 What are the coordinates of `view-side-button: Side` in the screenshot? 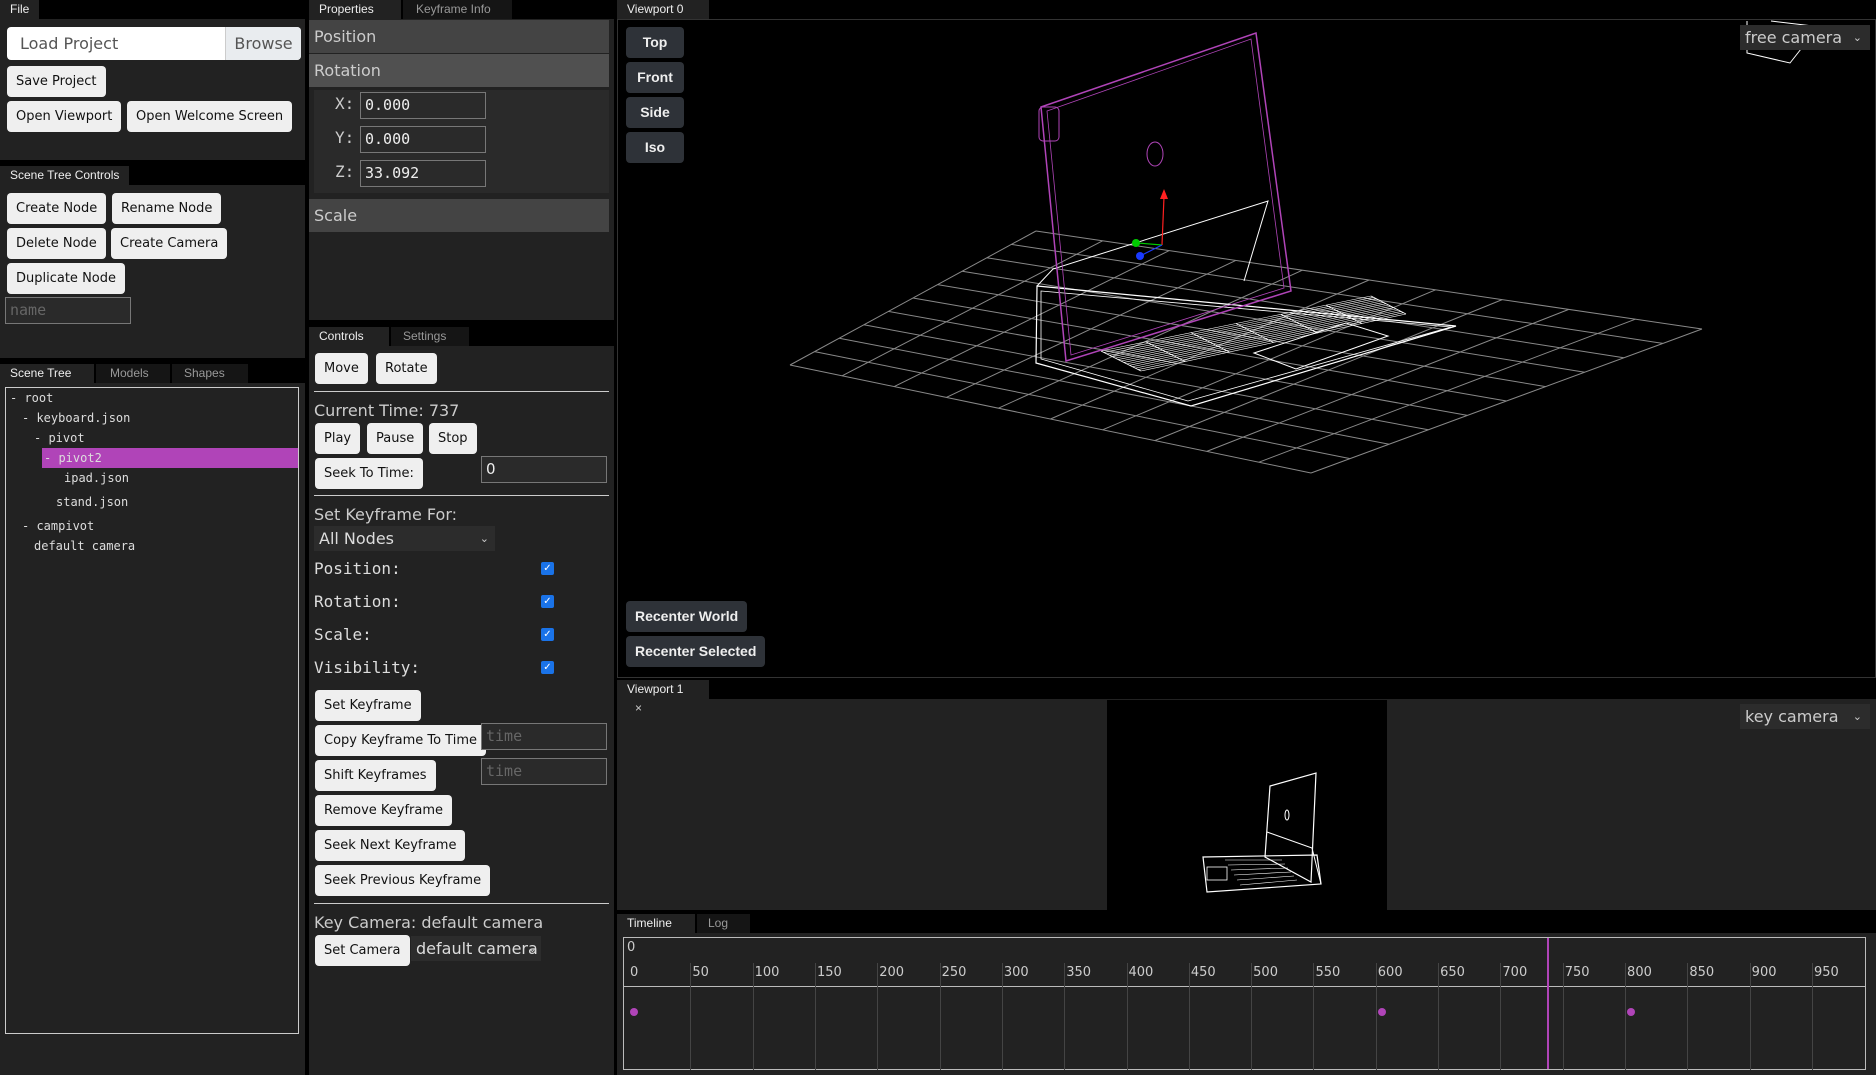 It's located at (655, 112).